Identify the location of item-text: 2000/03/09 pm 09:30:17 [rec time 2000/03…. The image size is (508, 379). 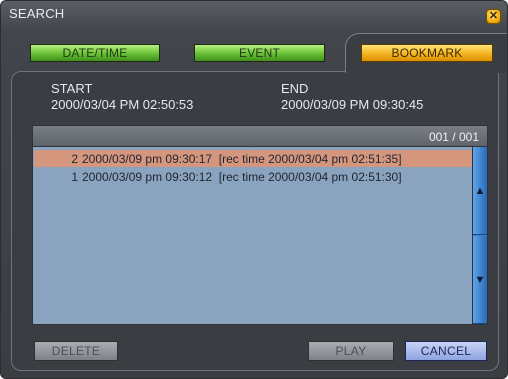
(242, 158).